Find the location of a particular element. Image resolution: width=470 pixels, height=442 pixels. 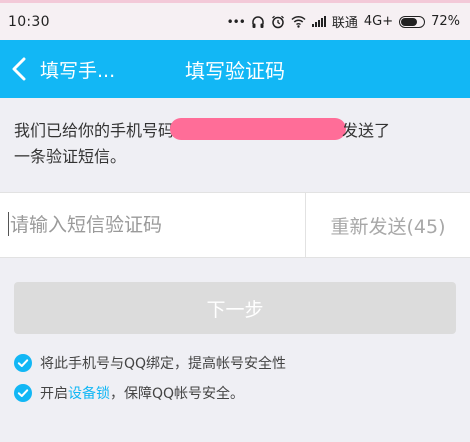

device-lock-option: 开启设备锁，保障QQ帐号安全。 is located at coordinates (237, 393).